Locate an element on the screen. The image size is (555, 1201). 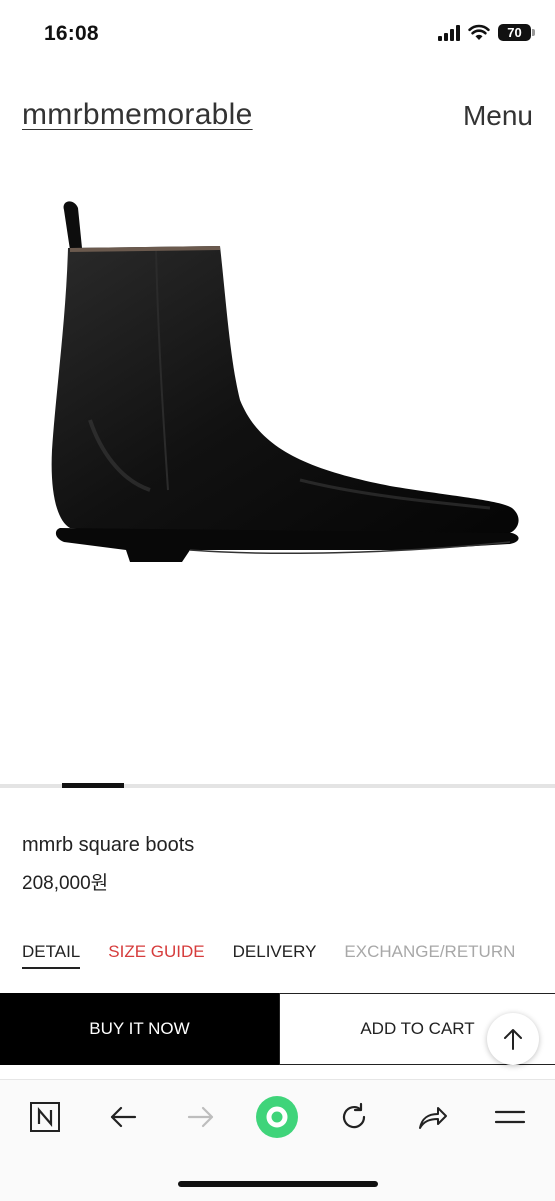
image-slider-indicator is located at coordinates (93, 785).